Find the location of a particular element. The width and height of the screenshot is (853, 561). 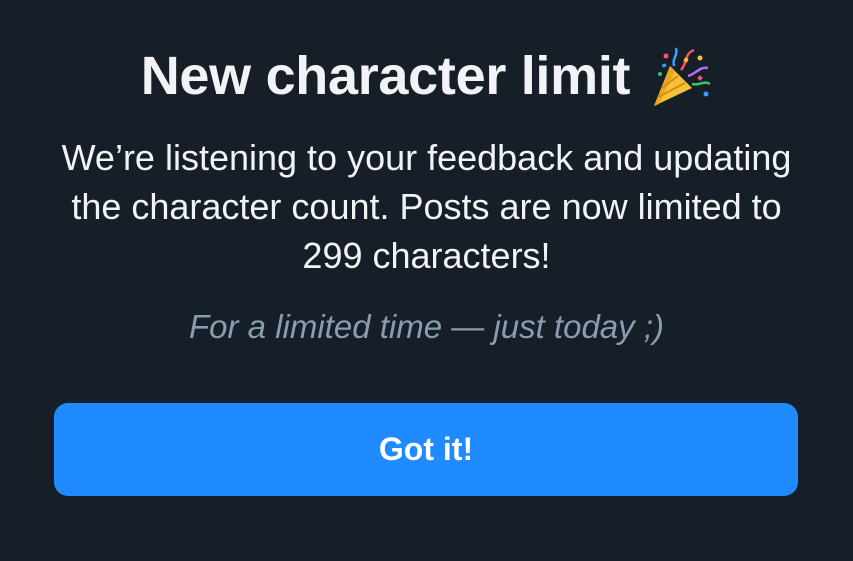

party-popper-icon is located at coordinates (680, 78).